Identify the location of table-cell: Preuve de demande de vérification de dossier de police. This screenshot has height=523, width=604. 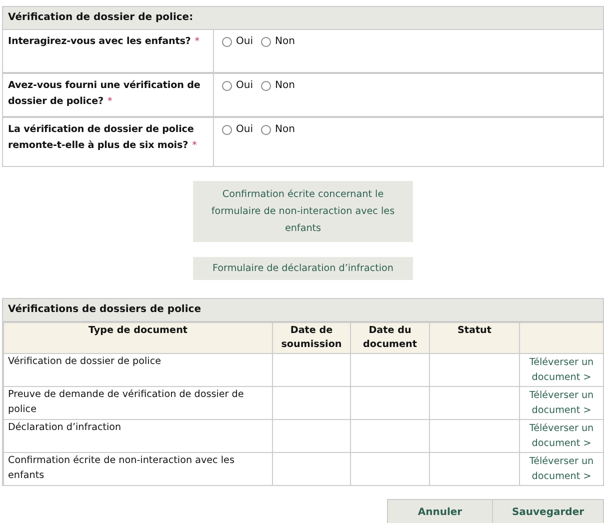
(138, 403).